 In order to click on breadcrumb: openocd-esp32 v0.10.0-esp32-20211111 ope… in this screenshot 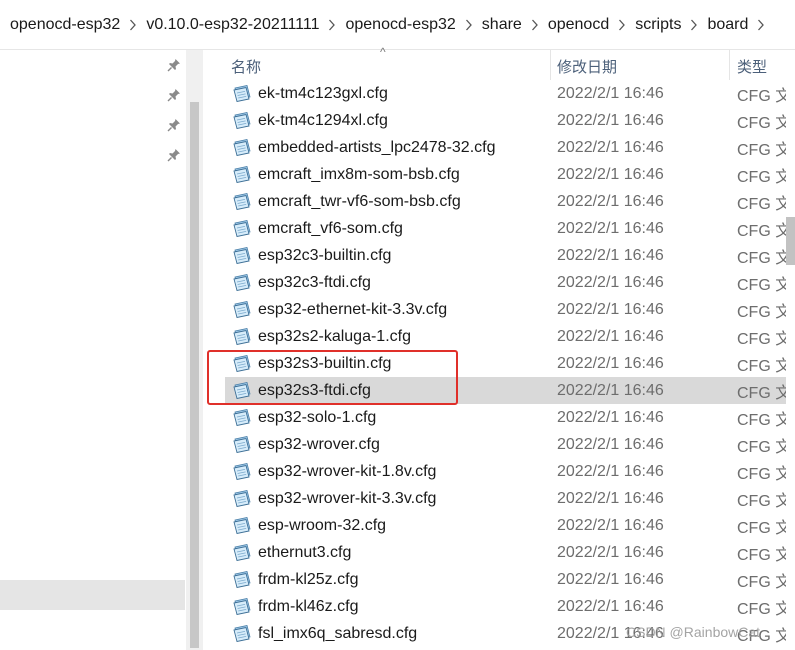, I will do `click(397, 25)`.